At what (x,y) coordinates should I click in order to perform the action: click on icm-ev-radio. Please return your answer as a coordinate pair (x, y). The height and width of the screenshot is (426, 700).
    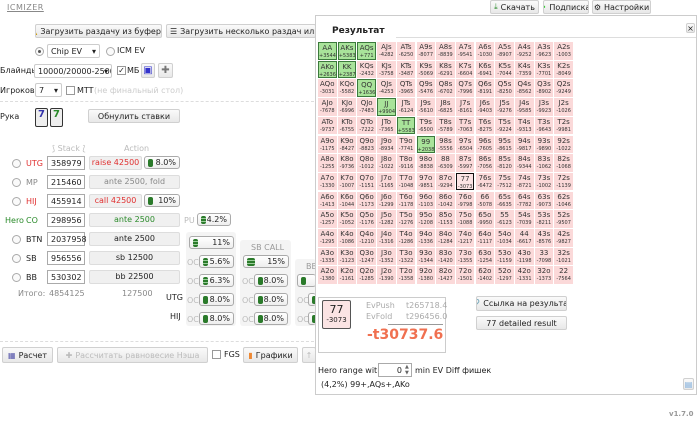
    Looking at the image, I should click on (110, 51).